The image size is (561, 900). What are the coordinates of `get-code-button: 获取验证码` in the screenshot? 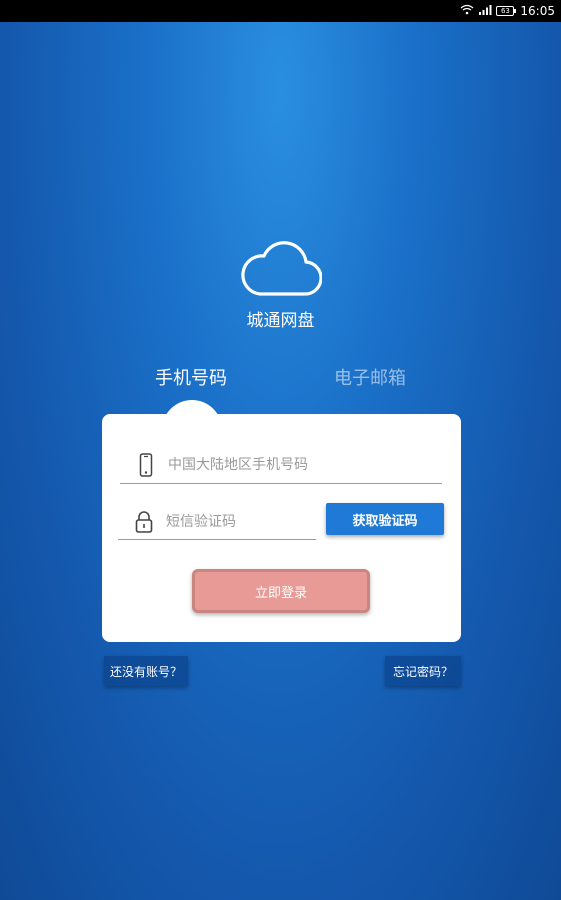 It's located at (385, 519).